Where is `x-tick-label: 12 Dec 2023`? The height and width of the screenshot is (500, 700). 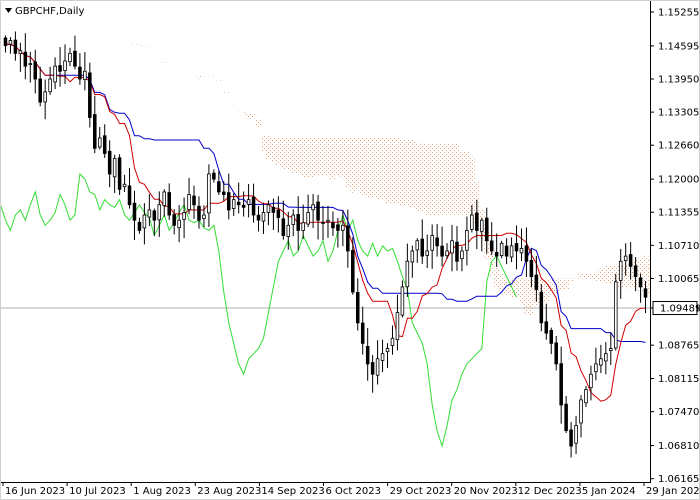 x-tick-label: 12 Dec 2023 is located at coordinates (550, 491).